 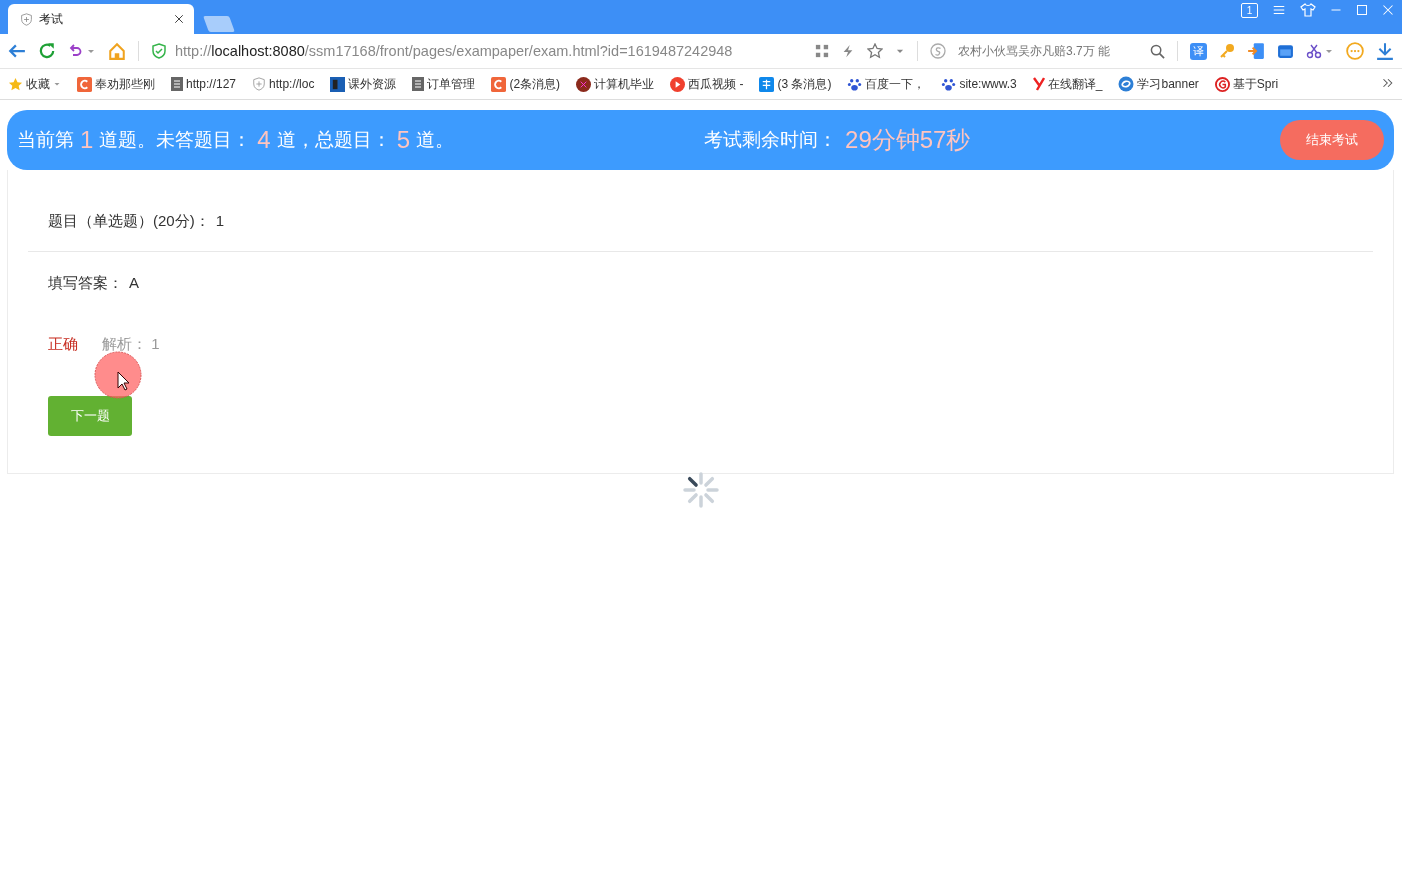 I want to click on bookmark-item: 收藏, so click(x=34, y=84).